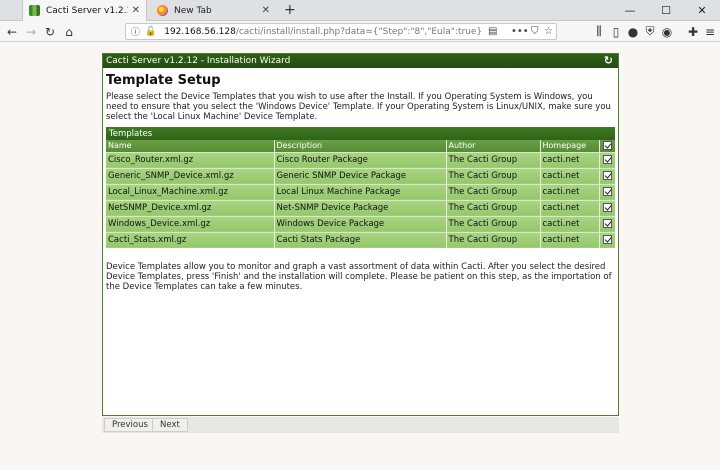 The height and width of the screenshot is (470, 720). I want to click on url-host: 192.168.56.128, so click(200, 31).